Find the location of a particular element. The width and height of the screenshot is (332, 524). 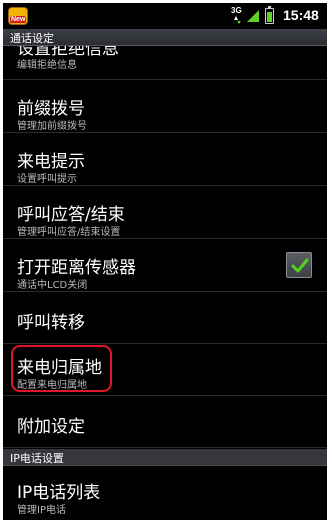

setting-subtitle: 管理加前缀拨号 is located at coordinates (52, 126).